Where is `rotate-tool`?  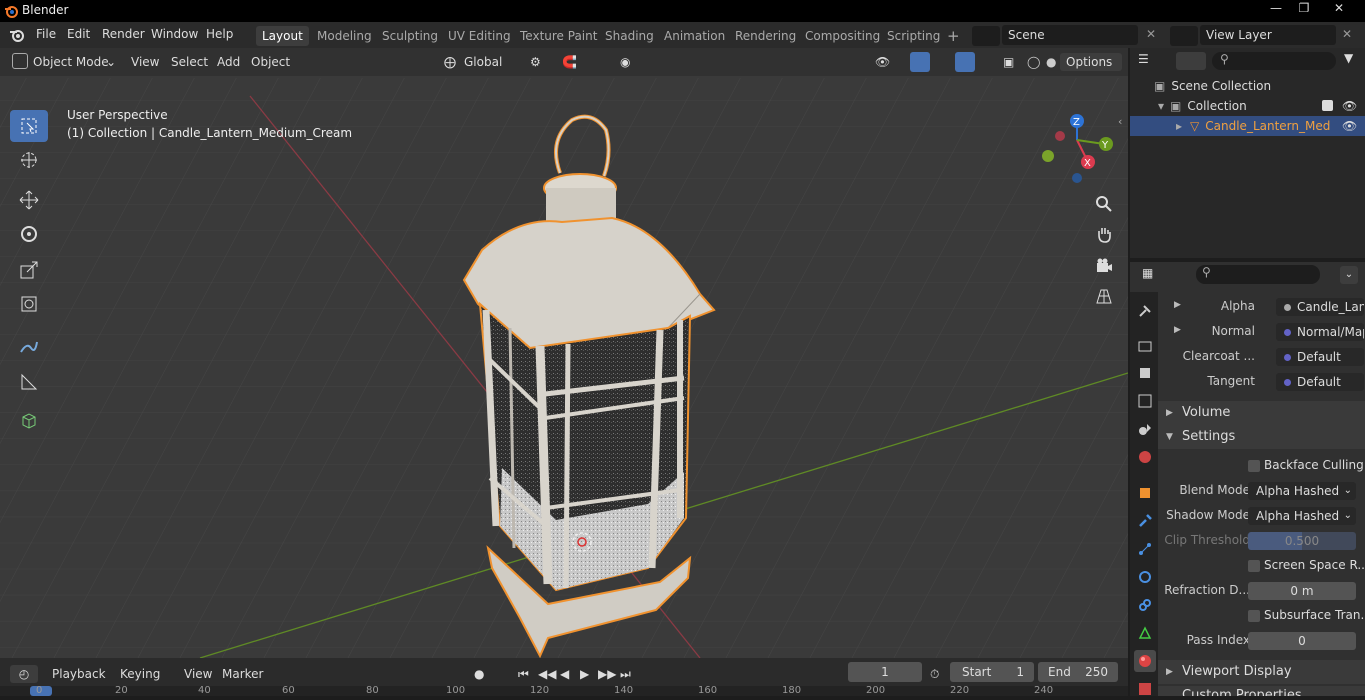 rotate-tool is located at coordinates (29, 234).